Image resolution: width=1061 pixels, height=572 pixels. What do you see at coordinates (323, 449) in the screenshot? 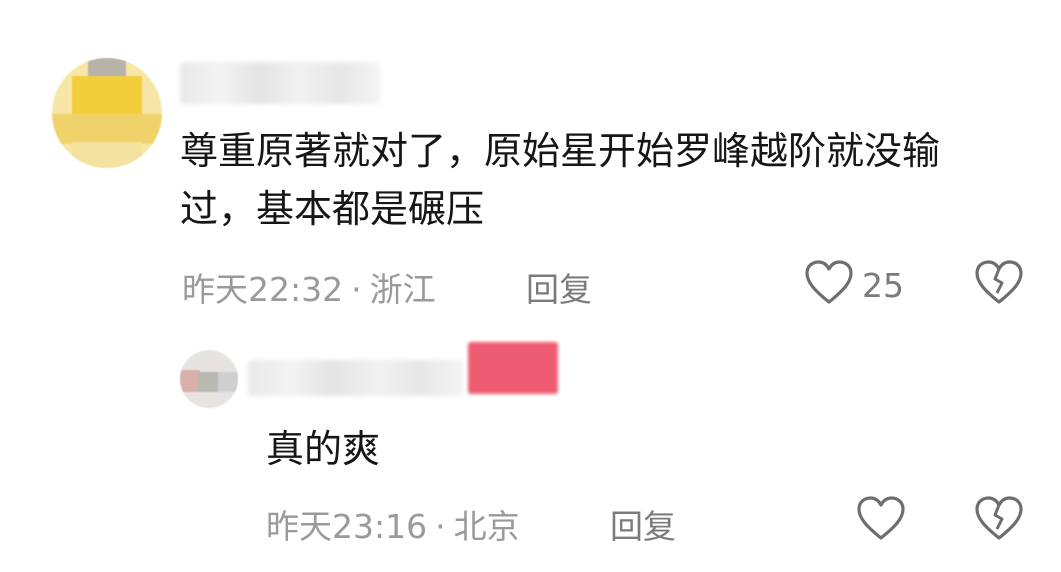
I see `comment-text: 真的爽` at bounding box center [323, 449].